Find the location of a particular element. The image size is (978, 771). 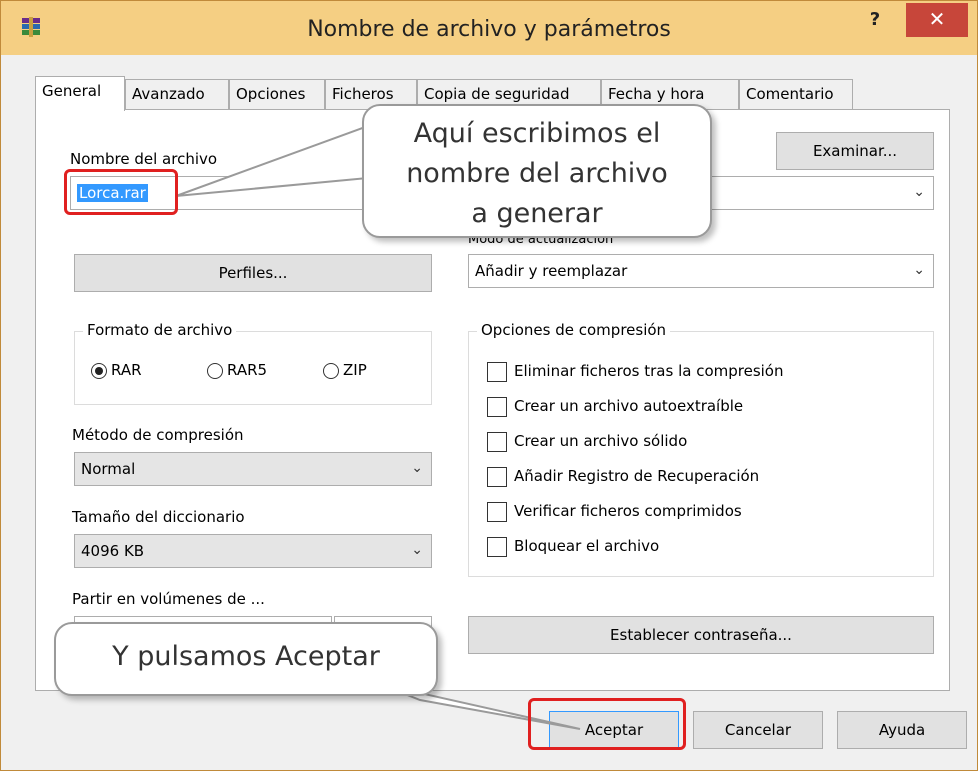

callout-filename-line-3: a generar is located at coordinates (537, 213).